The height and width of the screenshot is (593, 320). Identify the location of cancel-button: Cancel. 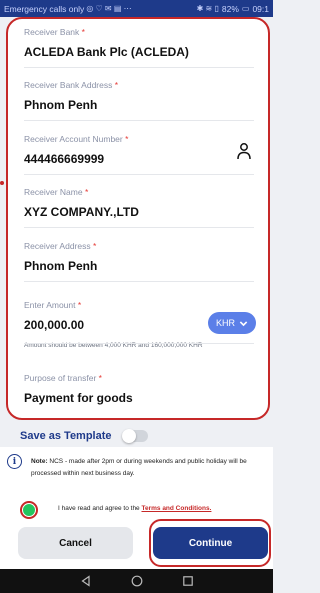
(75, 543).